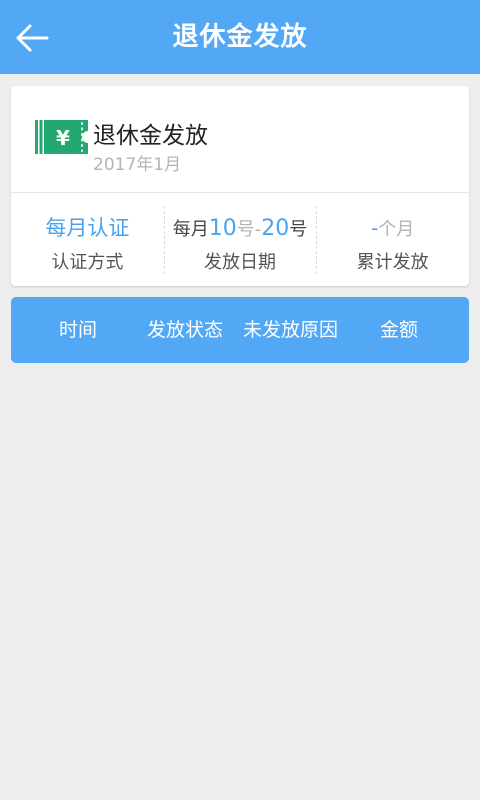  I want to click on column-reason: 未发放原因, so click(291, 330).